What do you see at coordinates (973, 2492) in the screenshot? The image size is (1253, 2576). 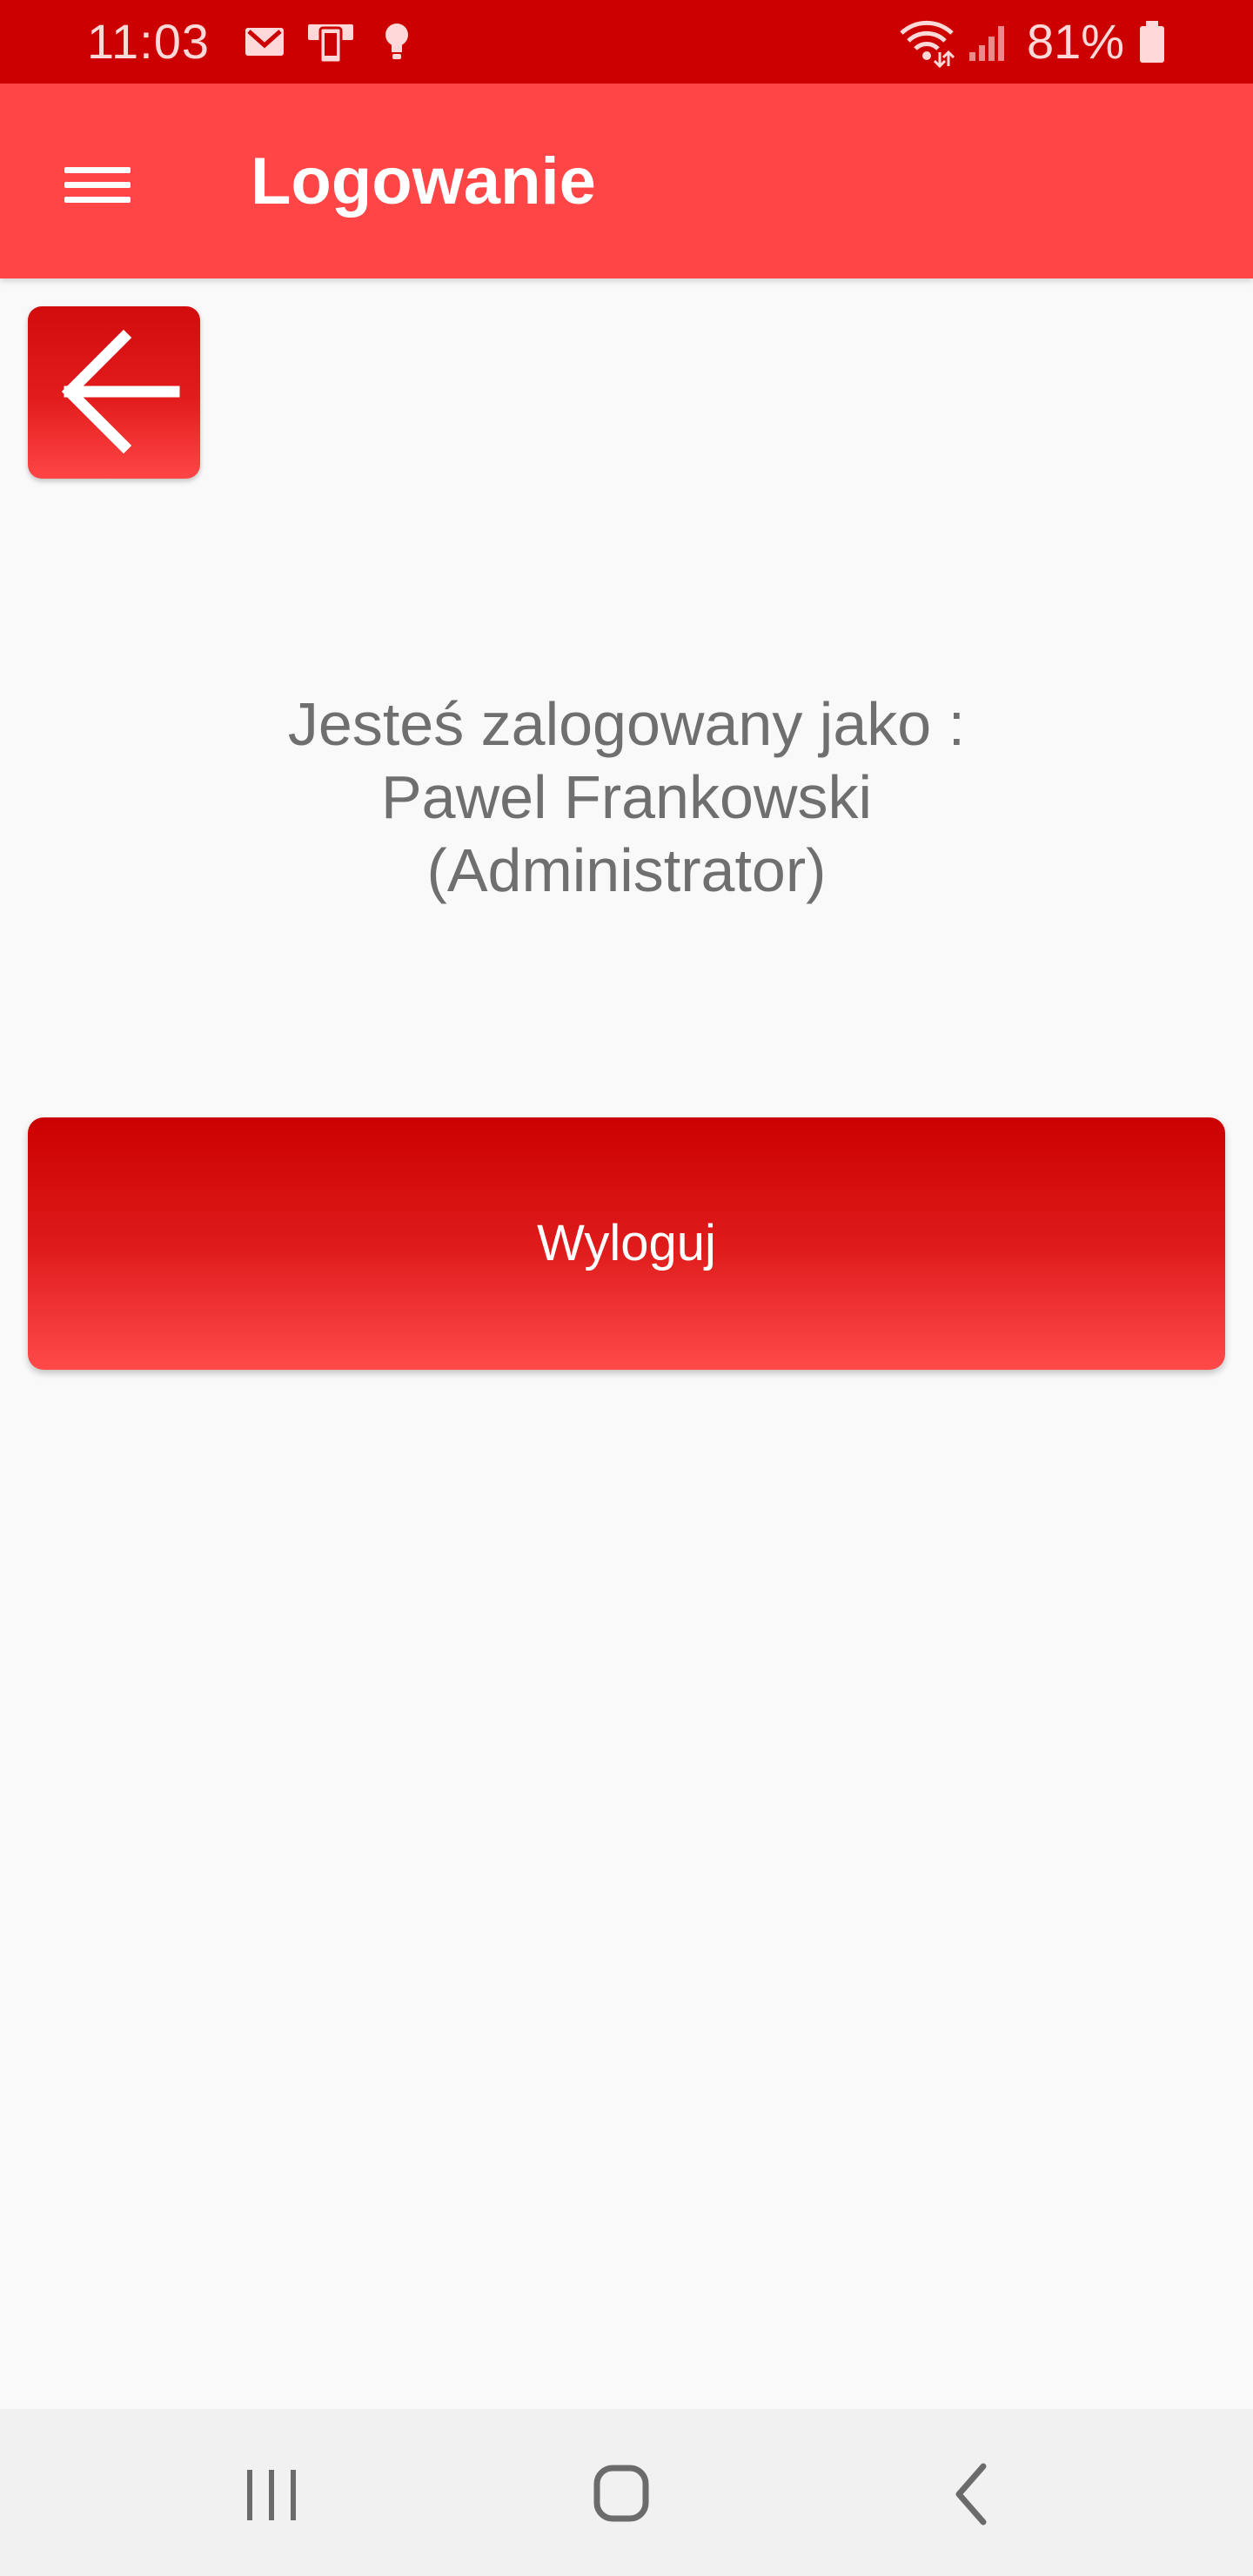 I see `back-nav-icon` at bounding box center [973, 2492].